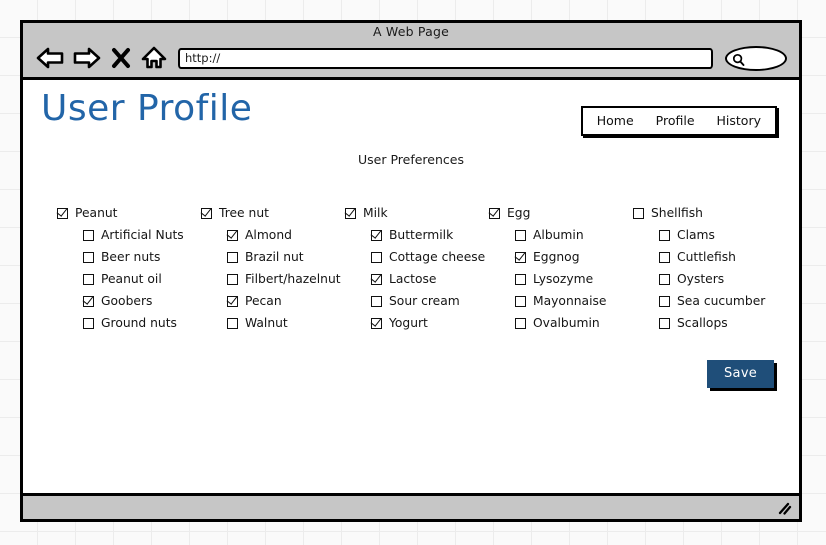  I want to click on browser-toolbar: http://, so click(411, 60).